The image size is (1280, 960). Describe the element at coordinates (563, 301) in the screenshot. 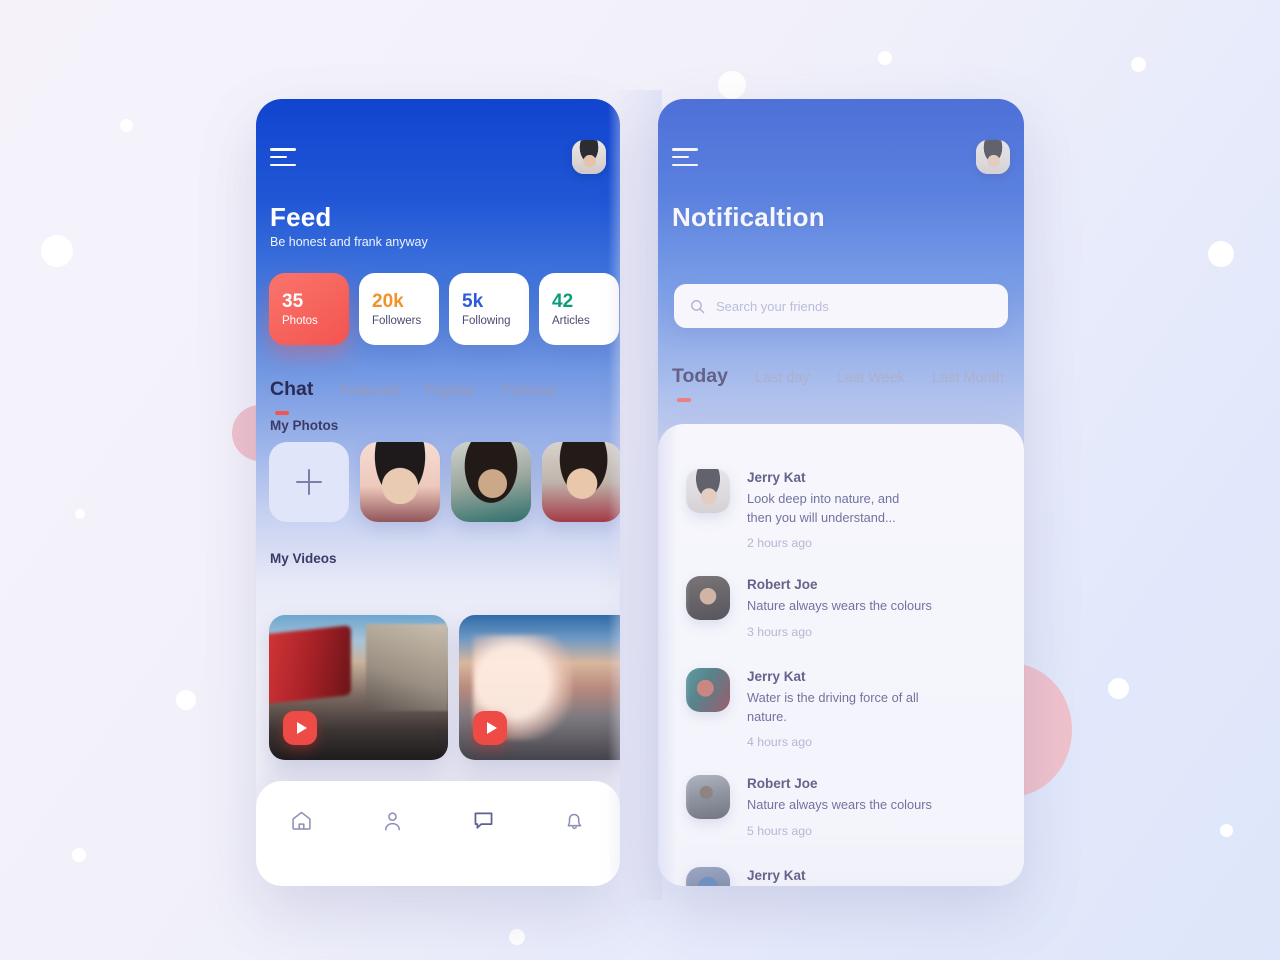

I see `stat-value: 42` at that location.